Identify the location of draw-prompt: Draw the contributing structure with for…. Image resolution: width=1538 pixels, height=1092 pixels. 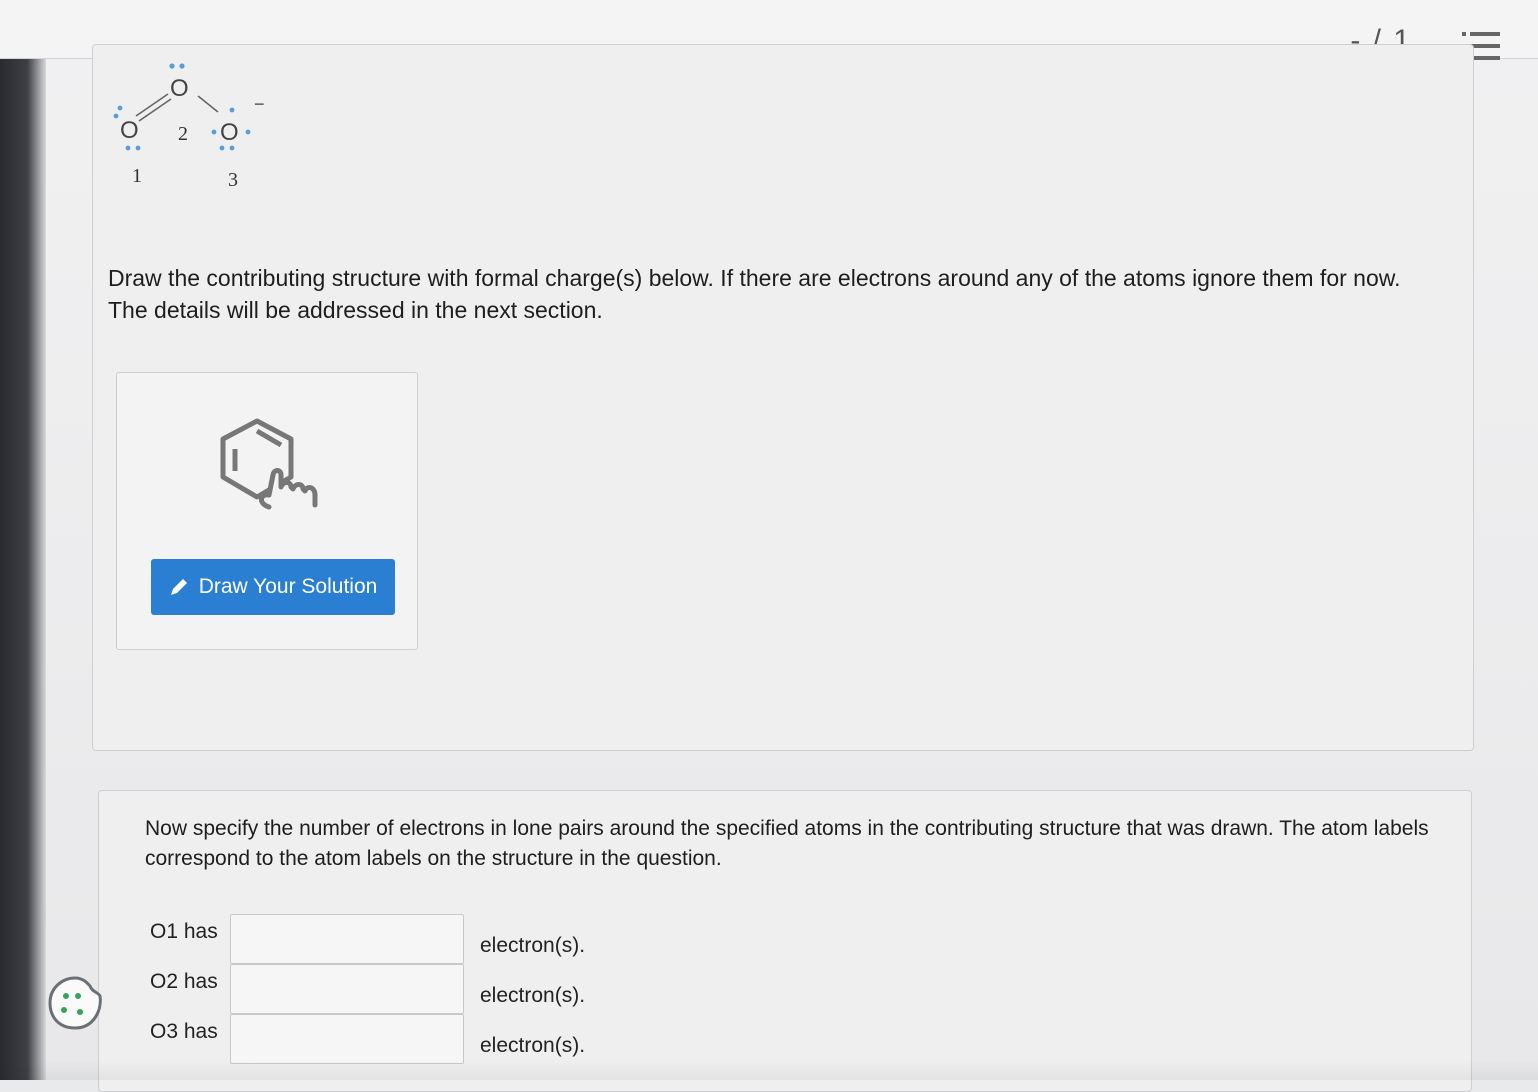
(808, 294).